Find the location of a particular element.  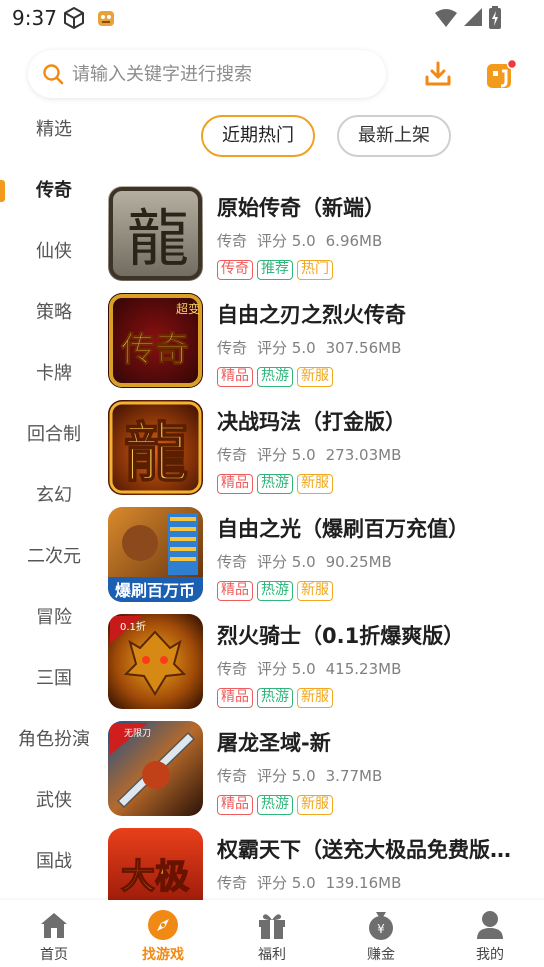

sidebar-item-legend: 传奇 is located at coordinates (54, 191).